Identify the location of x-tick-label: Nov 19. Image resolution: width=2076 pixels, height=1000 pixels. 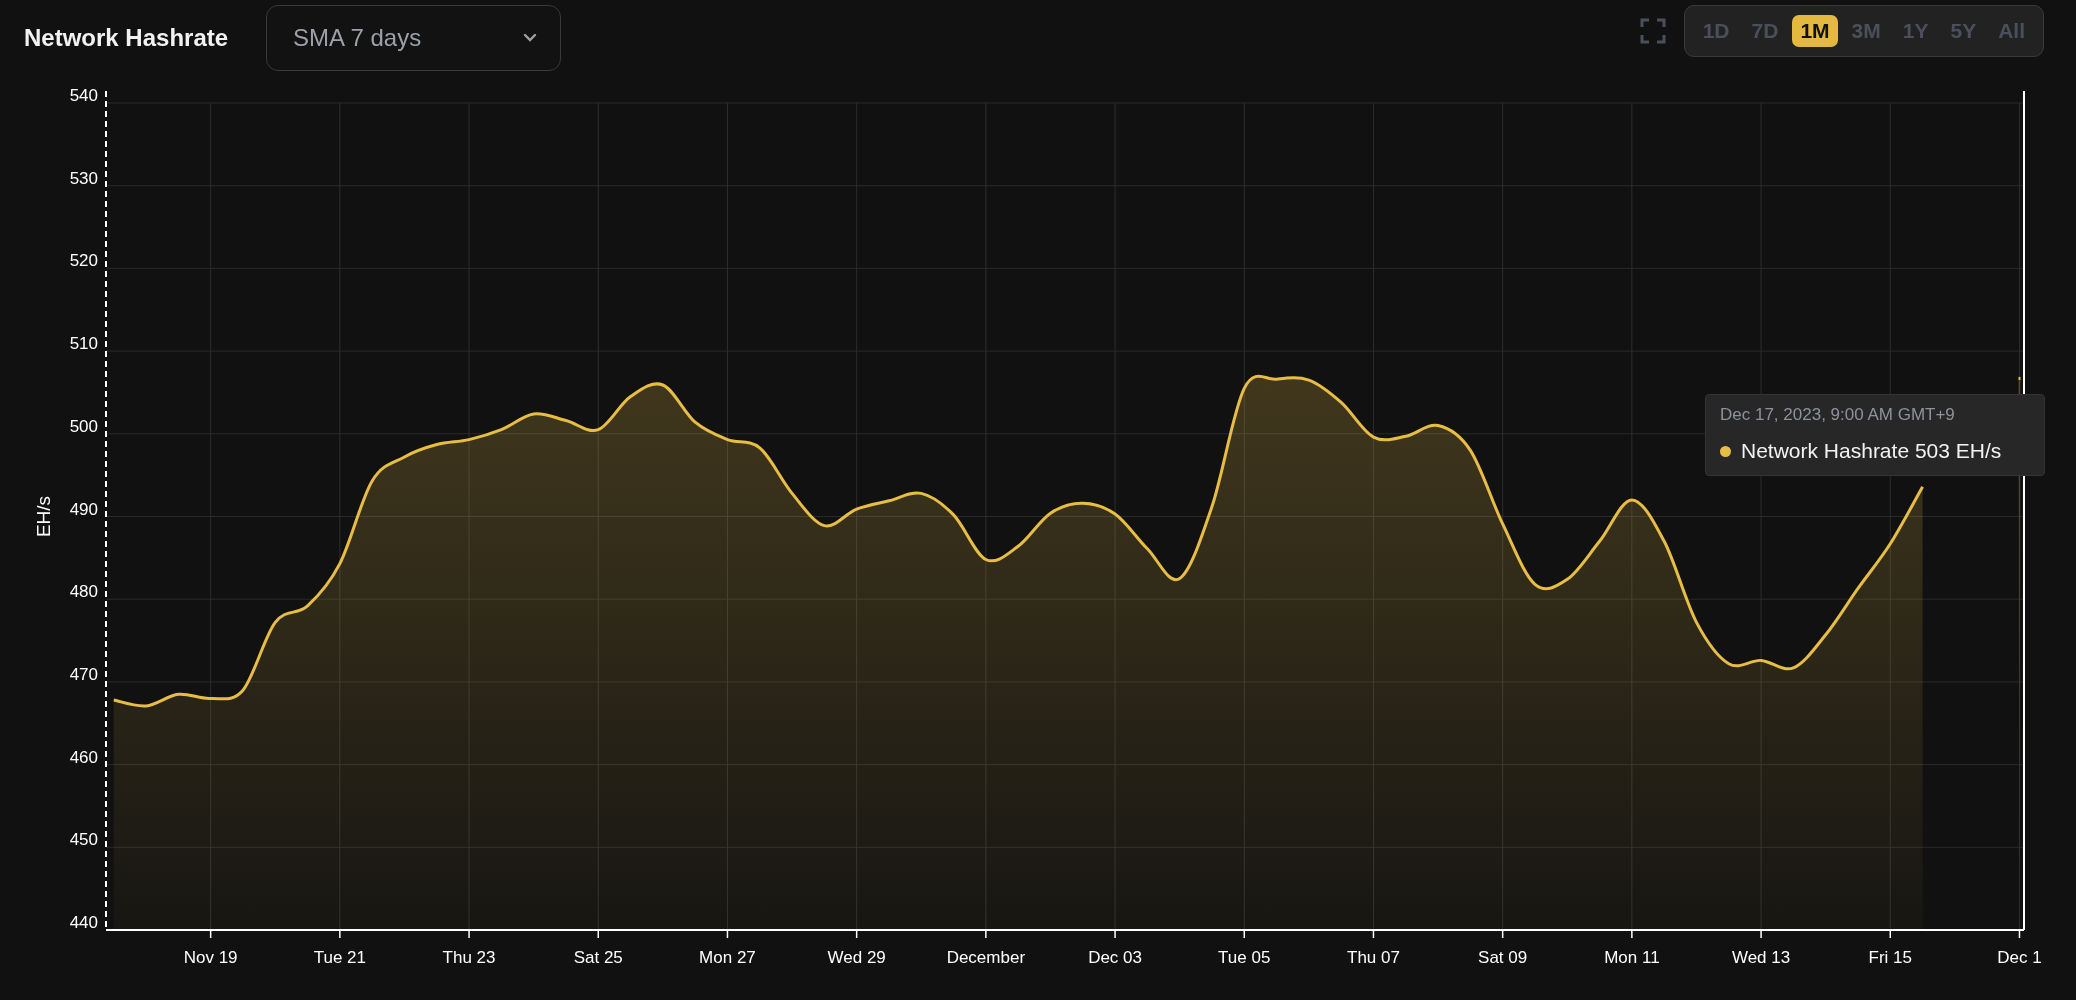
(210, 957).